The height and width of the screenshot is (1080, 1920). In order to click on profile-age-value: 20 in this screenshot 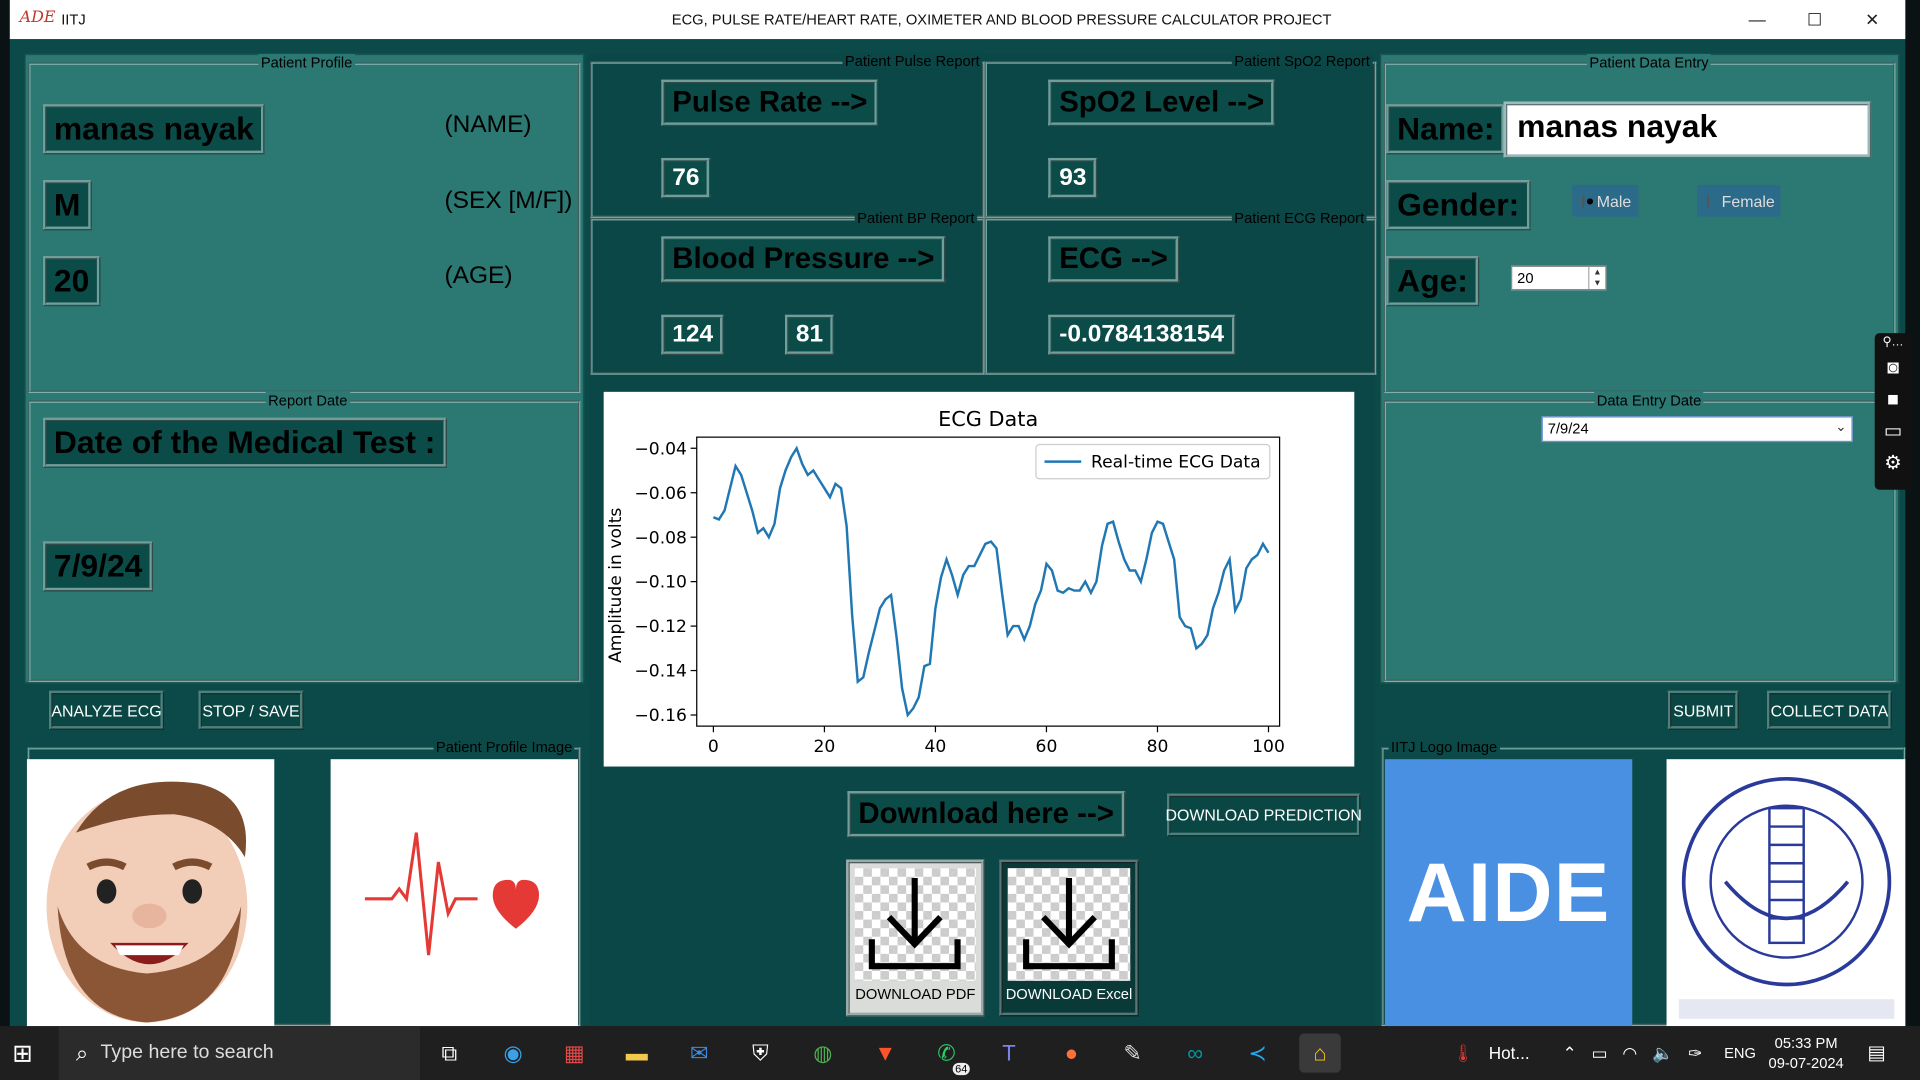, I will do `click(71, 281)`.